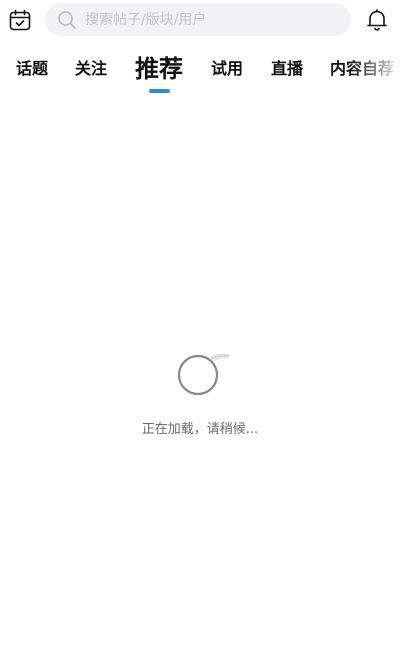 The height and width of the screenshot is (648, 400). Describe the element at coordinates (91, 71) in the screenshot. I see `tab-following: 关注` at that location.